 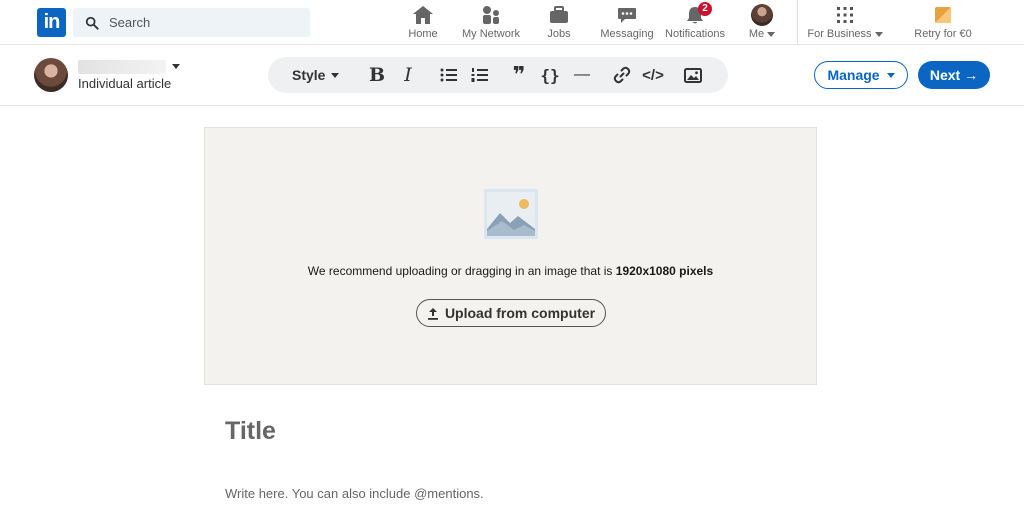 I want to click on search-input: Search, so click(x=129, y=22).